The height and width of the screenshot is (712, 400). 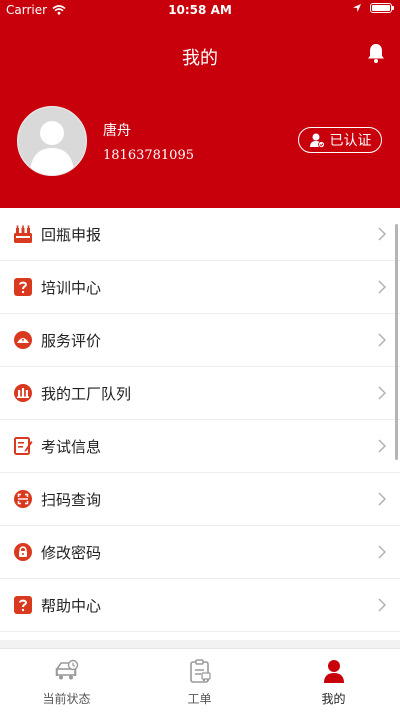 What do you see at coordinates (200, 446) in the screenshot?
I see `menu-item-exam-info: 考试信息` at bounding box center [200, 446].